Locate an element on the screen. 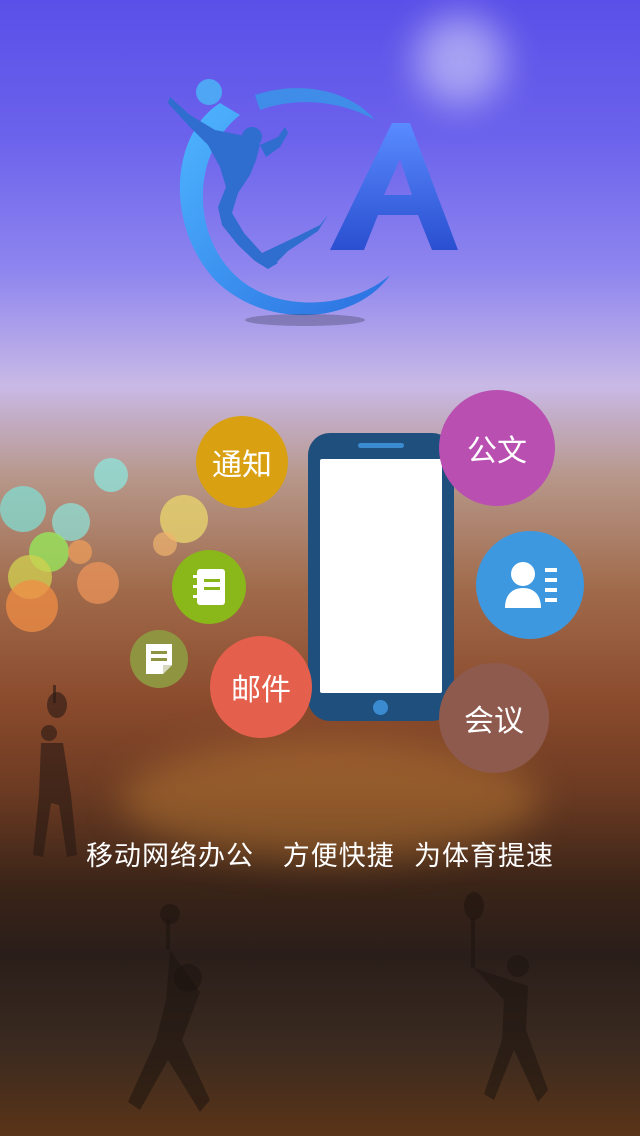 This screenshot has height=1136, width=640. contacts-icon is located at coordinates (531, 585).